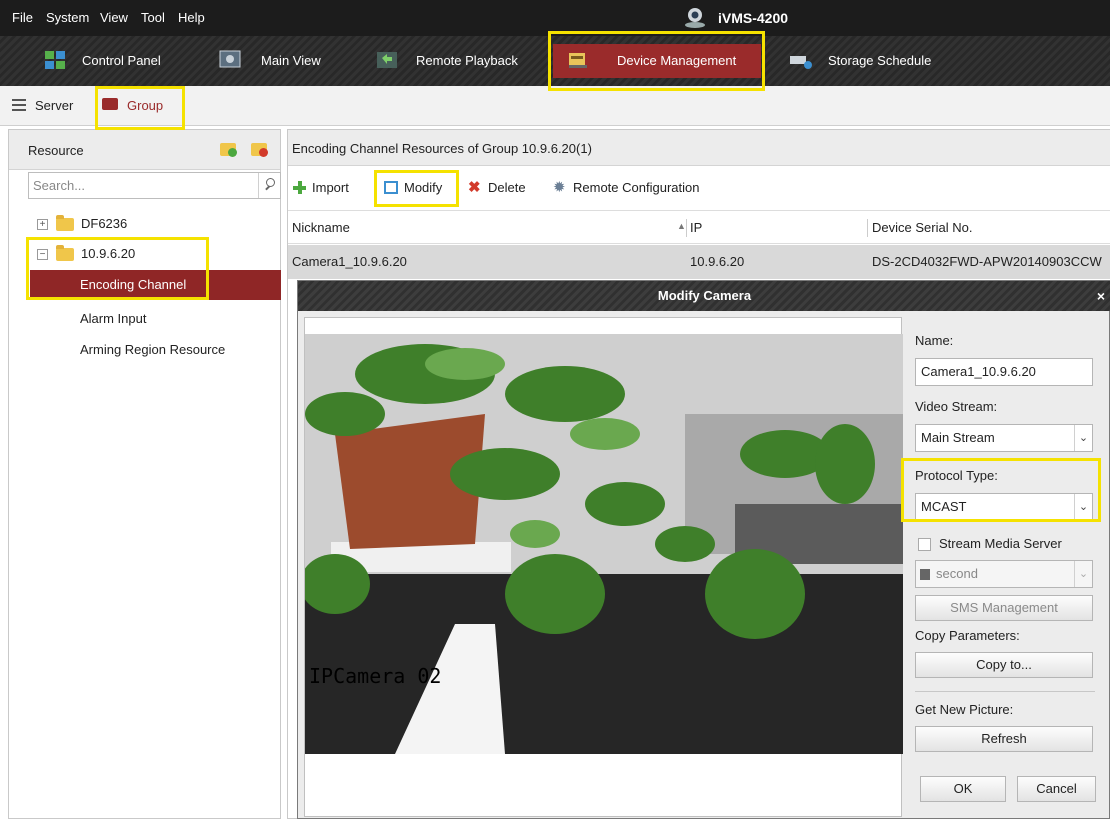  What do you see at coordinates (578, 60) in the screenshot?
I see `device-management-icon` at bounding box center [578, 60].